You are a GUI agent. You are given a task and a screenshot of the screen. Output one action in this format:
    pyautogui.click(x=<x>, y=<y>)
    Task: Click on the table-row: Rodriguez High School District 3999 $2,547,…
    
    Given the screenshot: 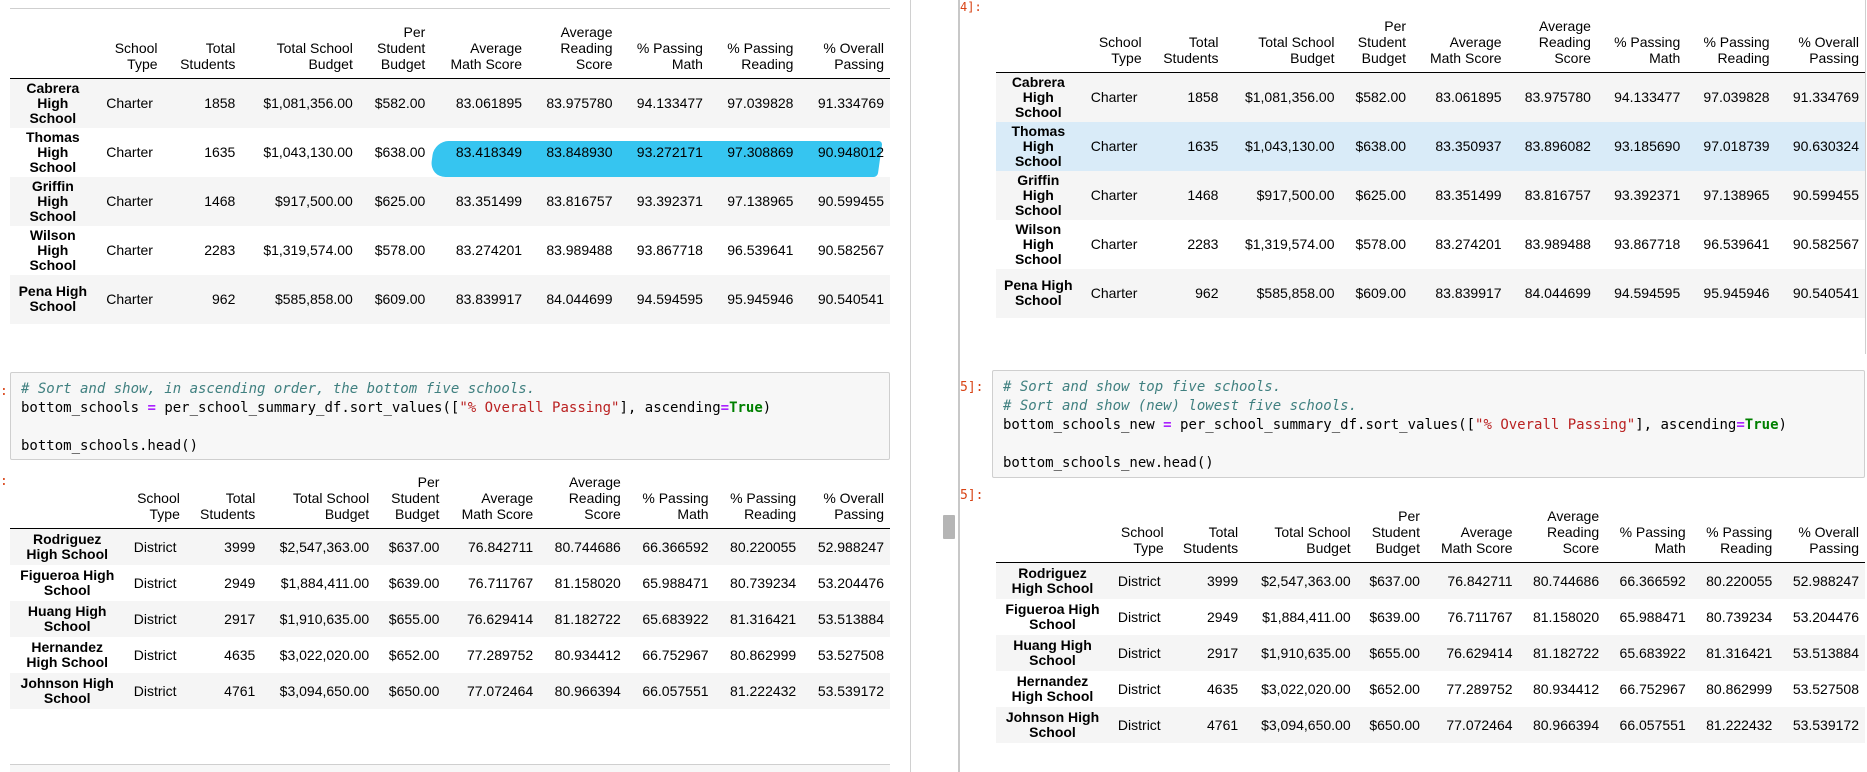 What is the action you would take?
    pyautogui.click(x=1430, y=580)
    